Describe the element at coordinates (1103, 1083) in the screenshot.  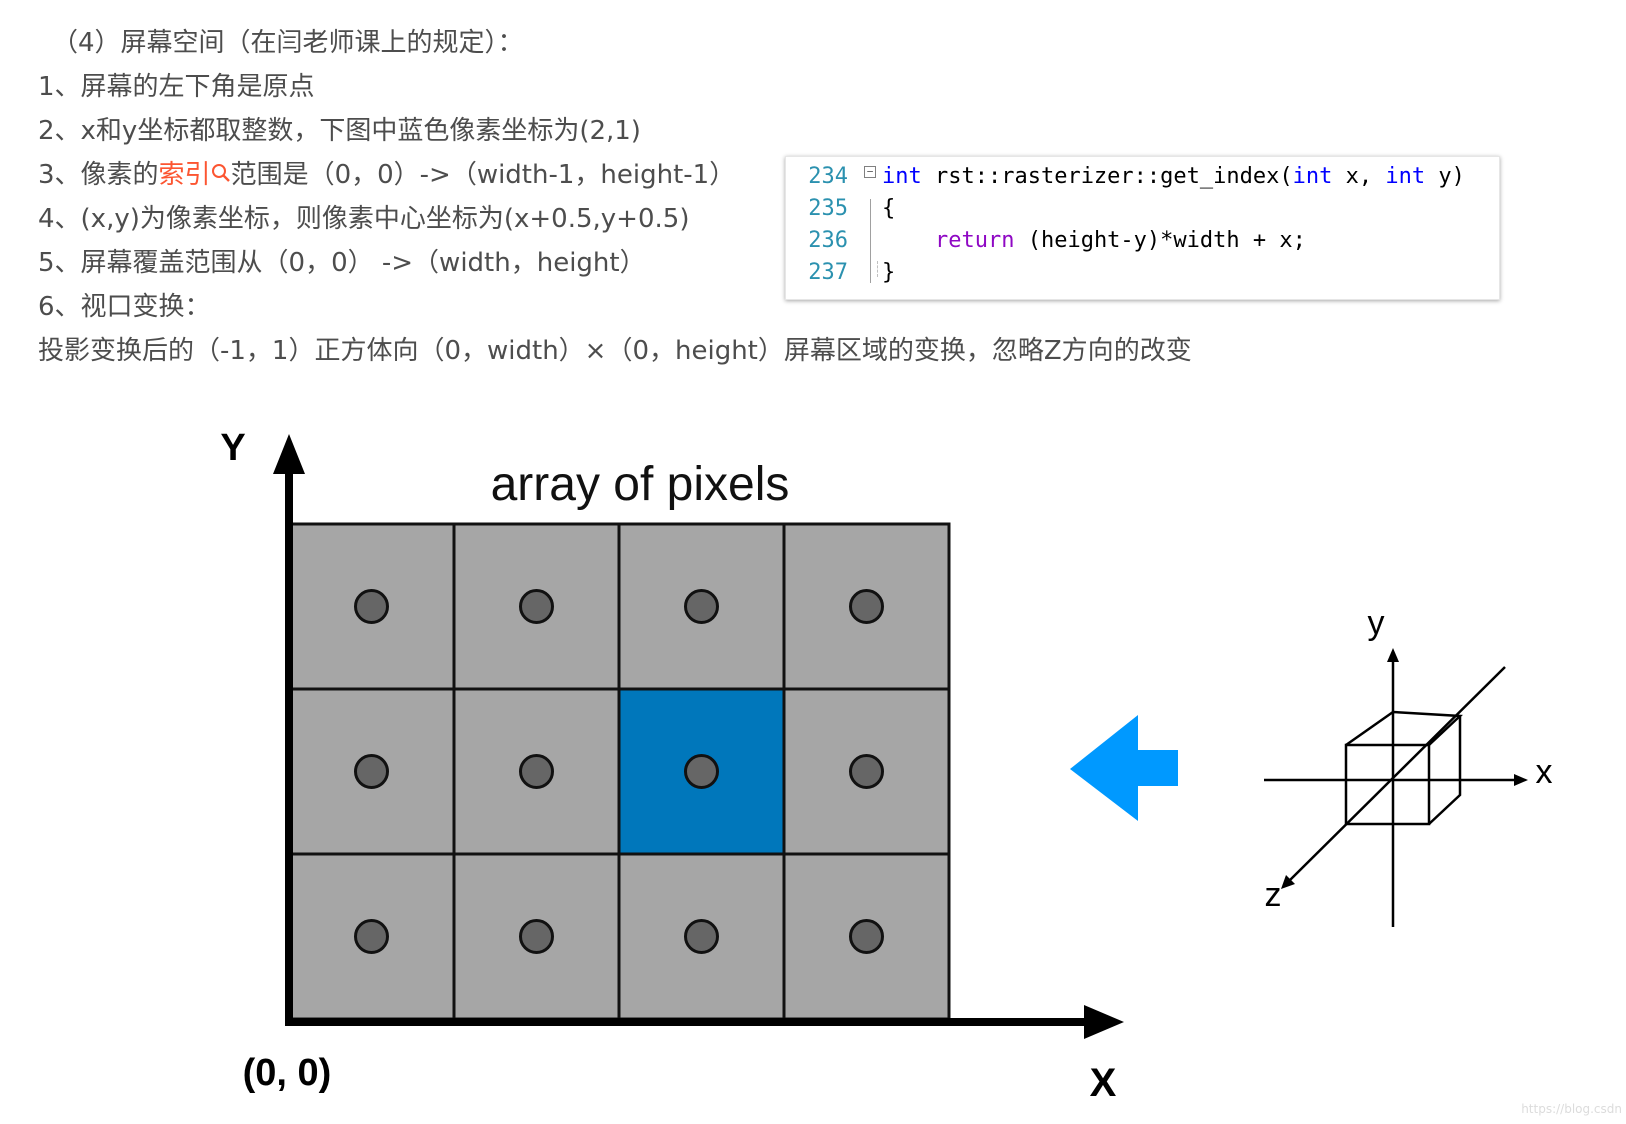
I see `x-axis-label: X` at that location.